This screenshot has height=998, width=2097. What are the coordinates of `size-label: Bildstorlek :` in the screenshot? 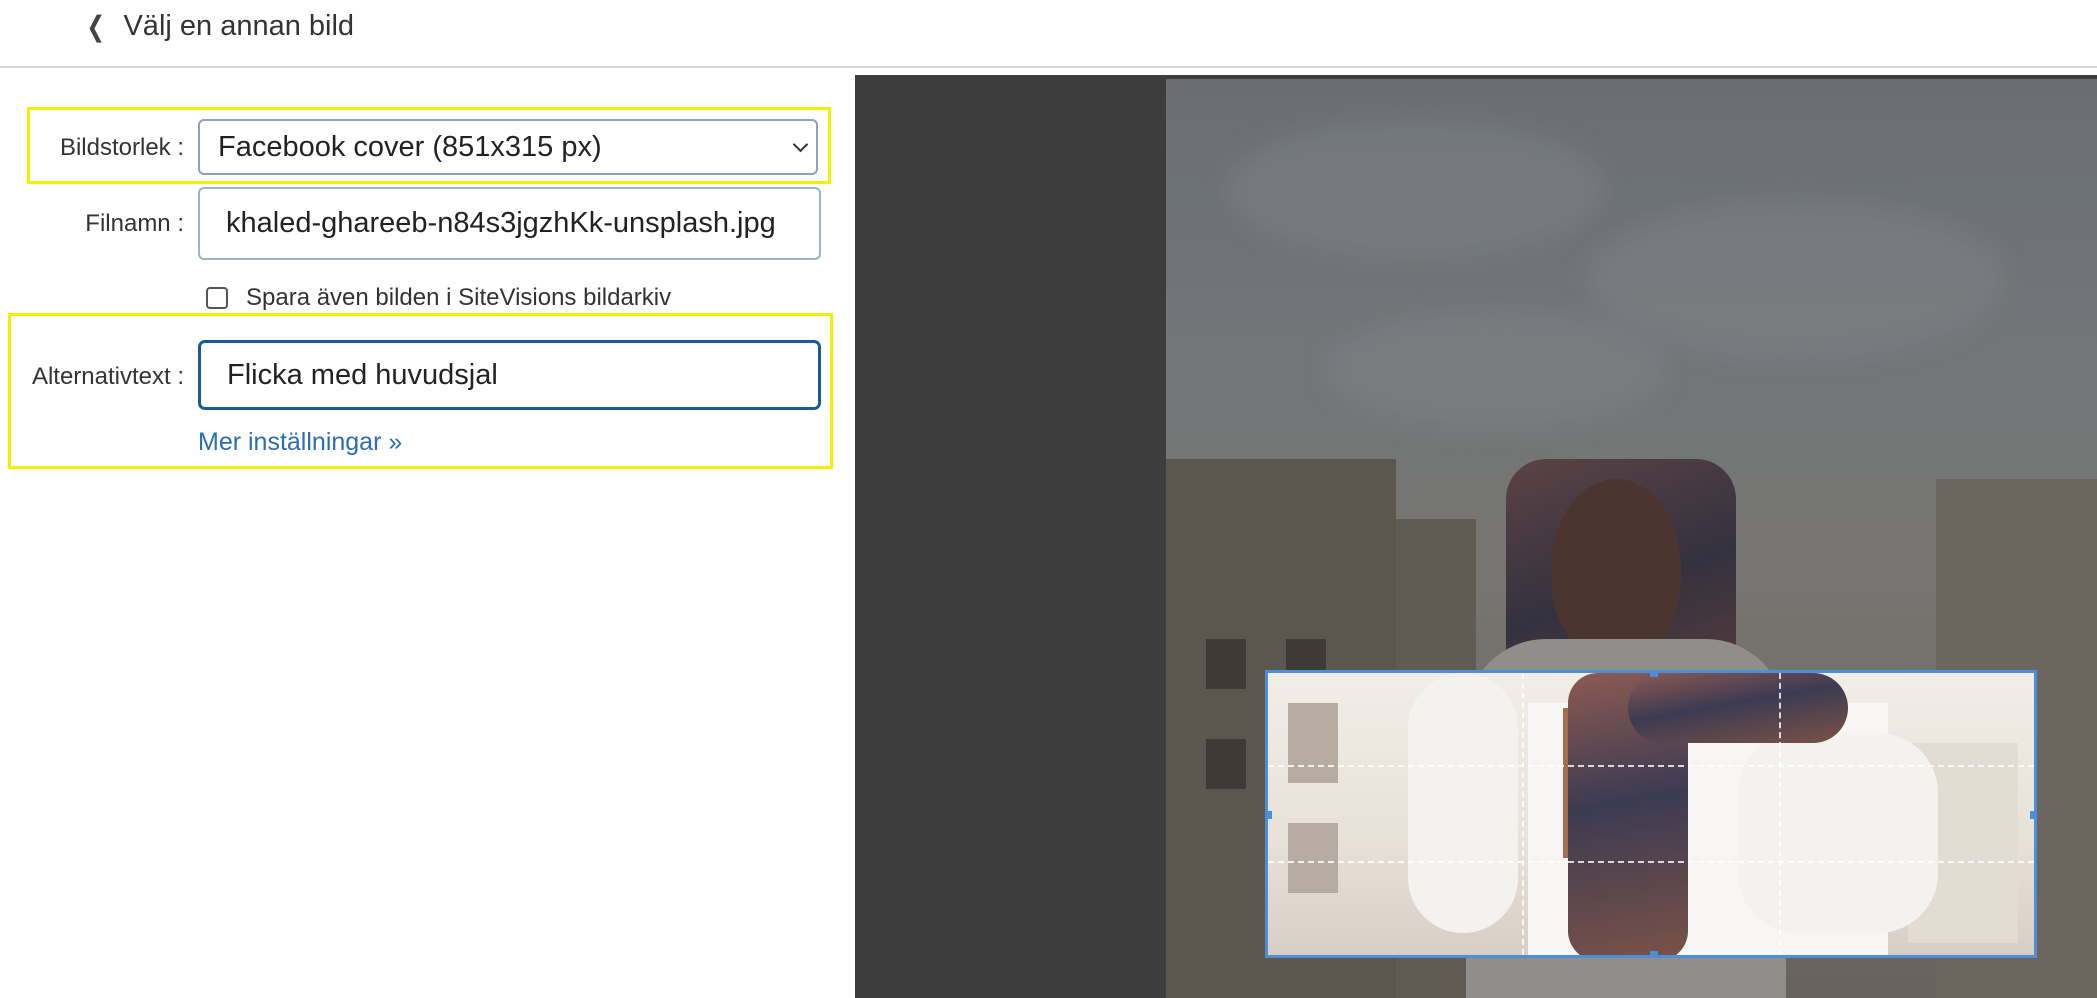 It's located at (121, 147).